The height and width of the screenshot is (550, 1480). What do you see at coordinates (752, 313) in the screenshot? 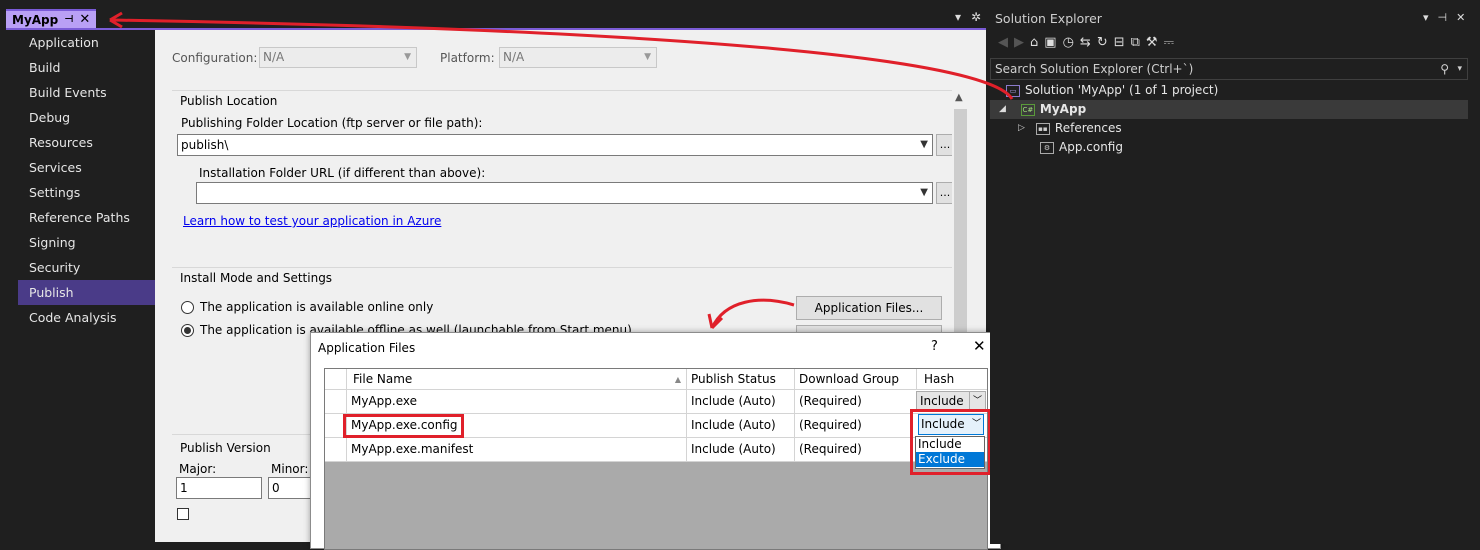
I see `arrow-to-dialog` at bounding box center [752, 313].